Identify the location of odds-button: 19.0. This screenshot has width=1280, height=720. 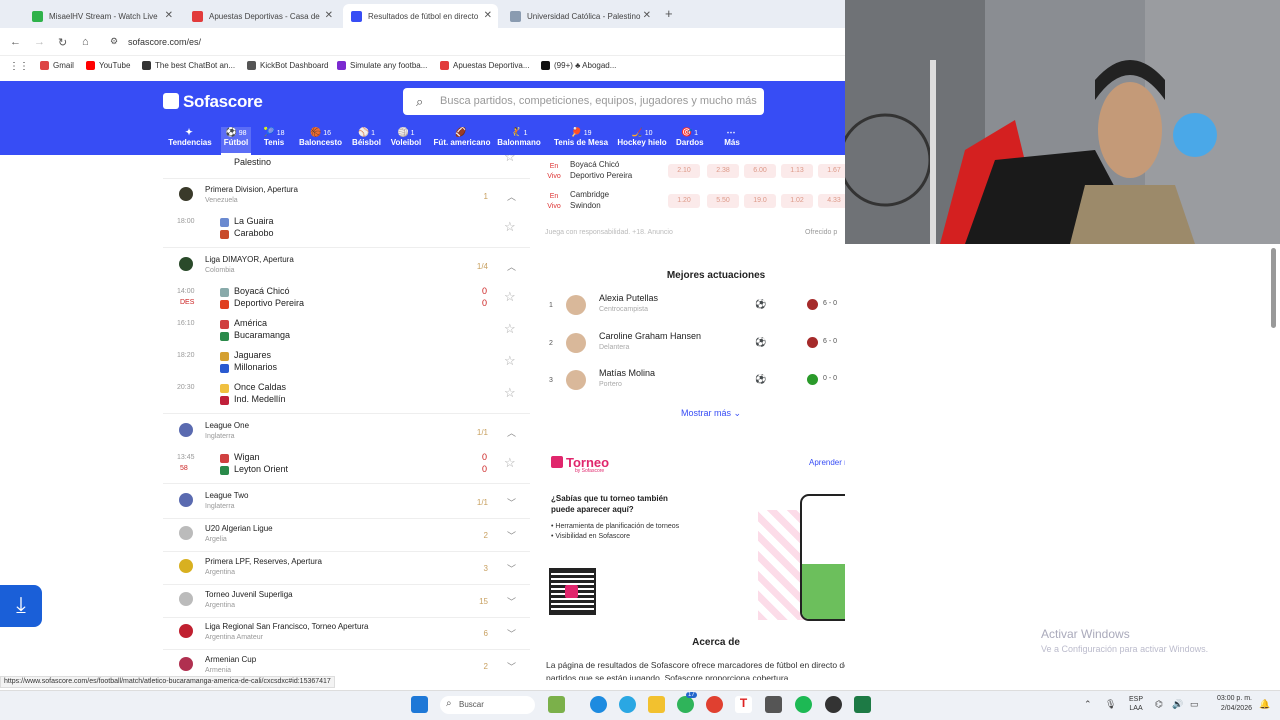
(760, 201).